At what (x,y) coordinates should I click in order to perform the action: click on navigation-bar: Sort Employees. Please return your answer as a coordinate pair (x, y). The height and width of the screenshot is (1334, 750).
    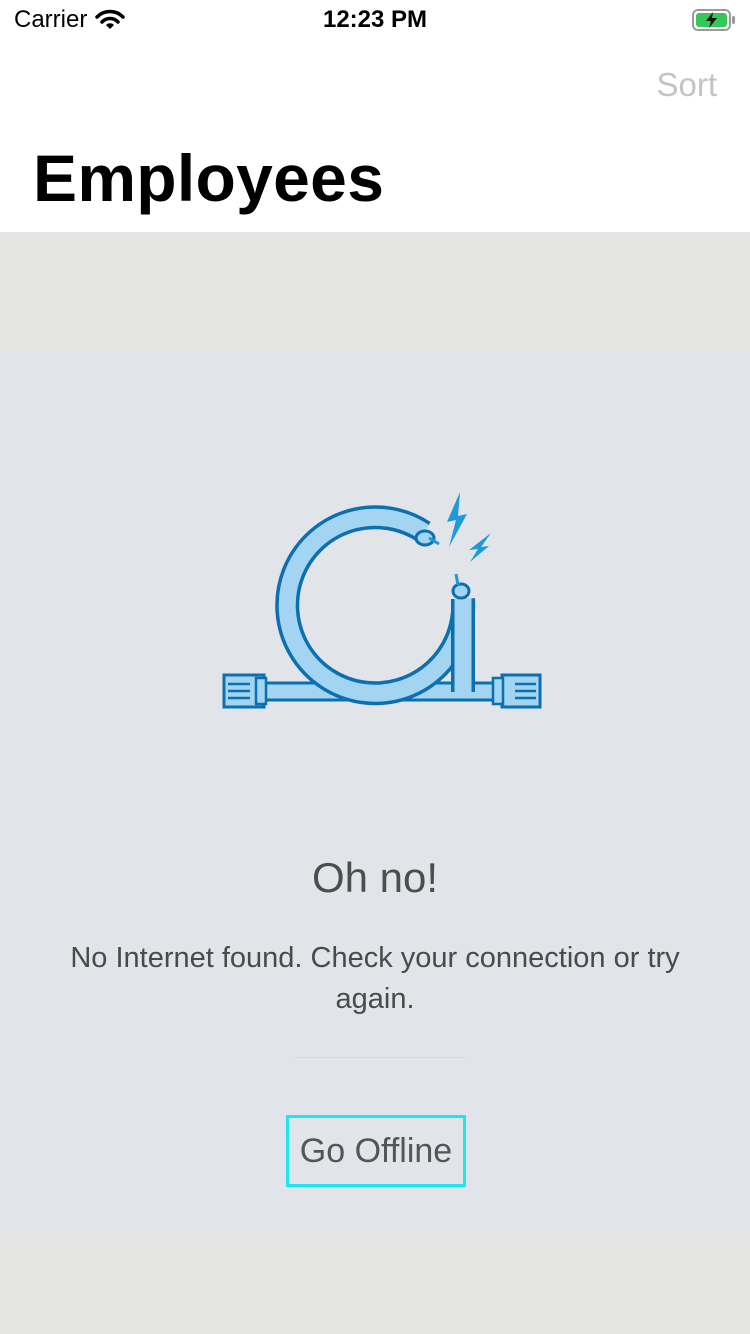
    Looking at the image, I should click on (375, 136).